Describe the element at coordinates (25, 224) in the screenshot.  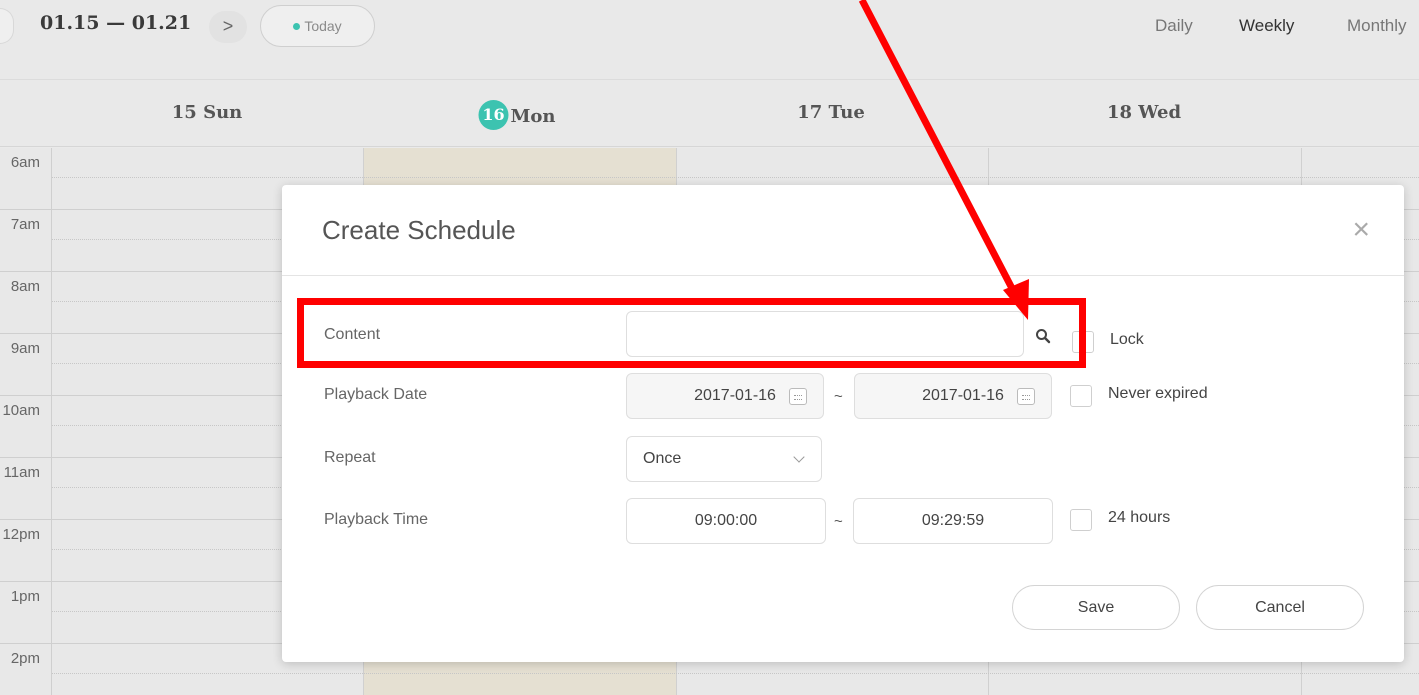
I see `hour-label: 7am` at that location.